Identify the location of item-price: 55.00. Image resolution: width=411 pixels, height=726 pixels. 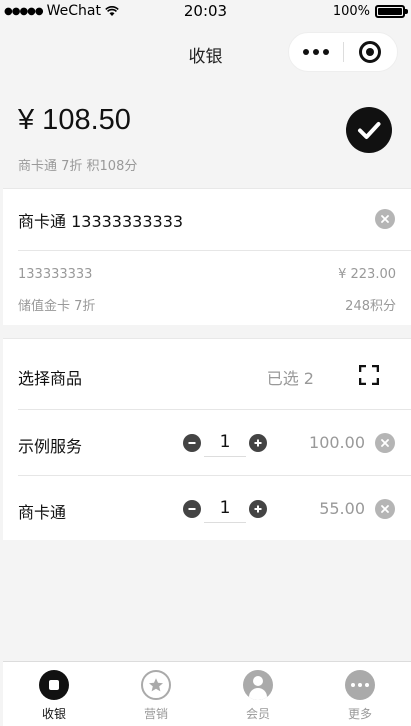
(342, 508).